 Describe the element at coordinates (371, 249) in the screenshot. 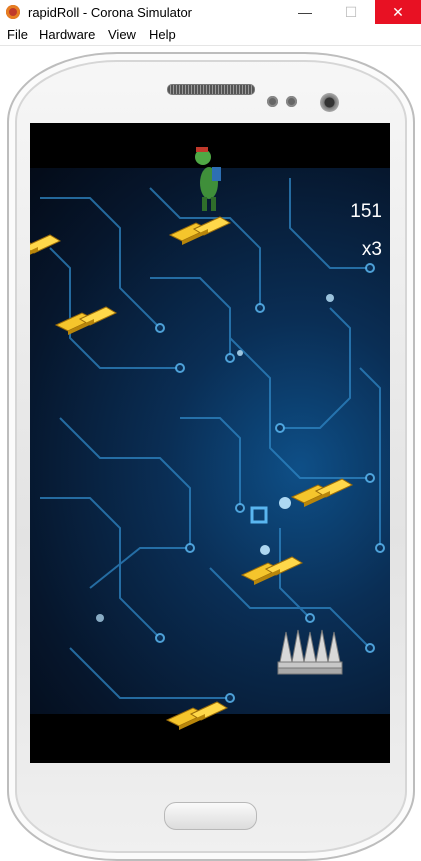

I see `lives-display: x3` at that location.